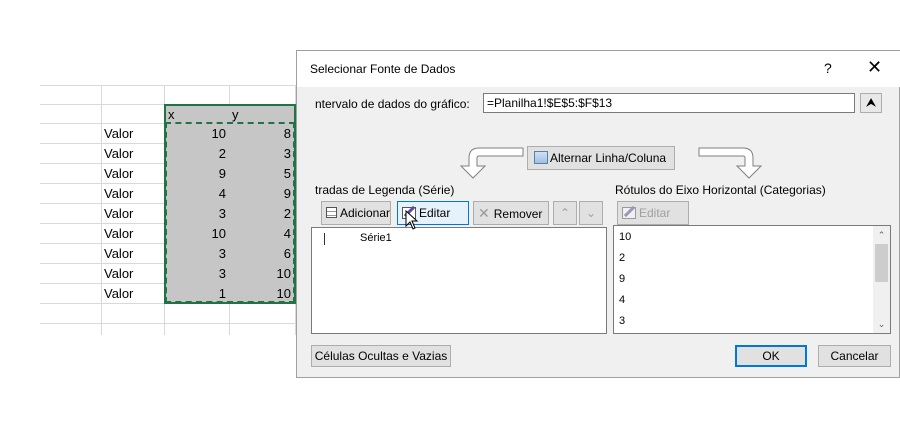  What do you see at coordinates (518, 214) in the screenshot?
I see `remove-series-label: Remover` at bounding box center [518, 214].